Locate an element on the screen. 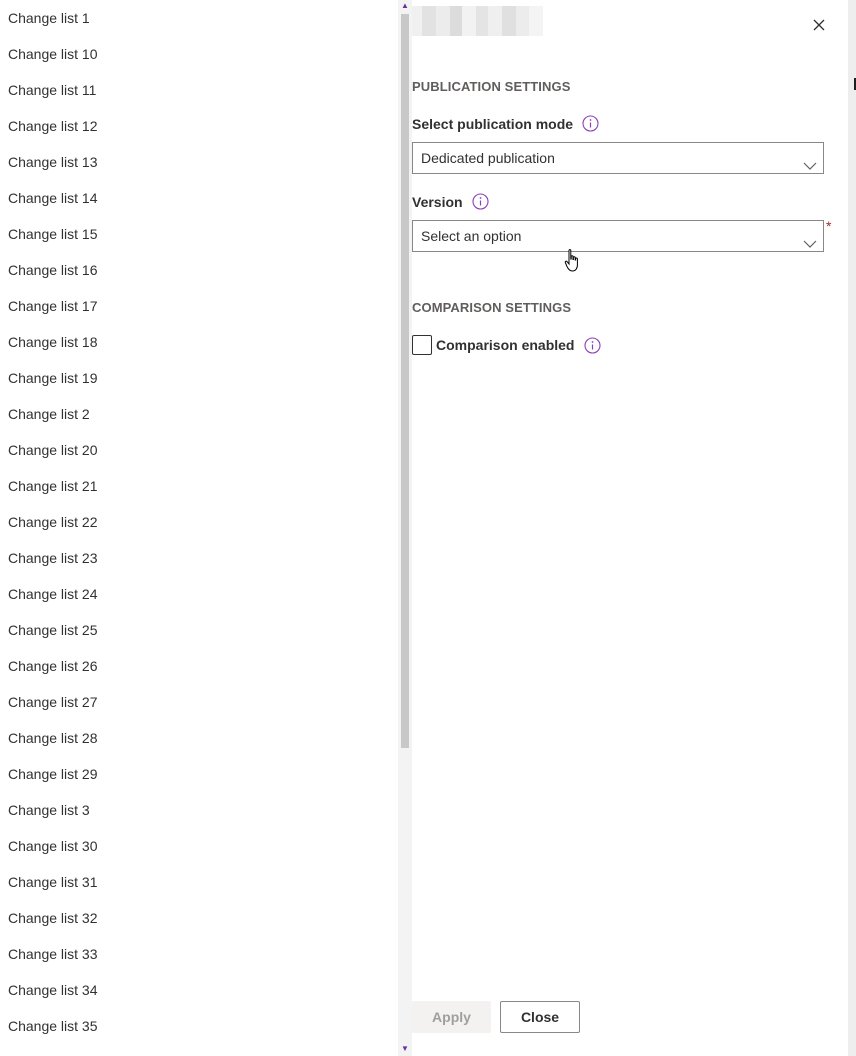 This screenshot has width=856, height=1056. change-list-option: Change list 17 is located at coordinates (199, 306).